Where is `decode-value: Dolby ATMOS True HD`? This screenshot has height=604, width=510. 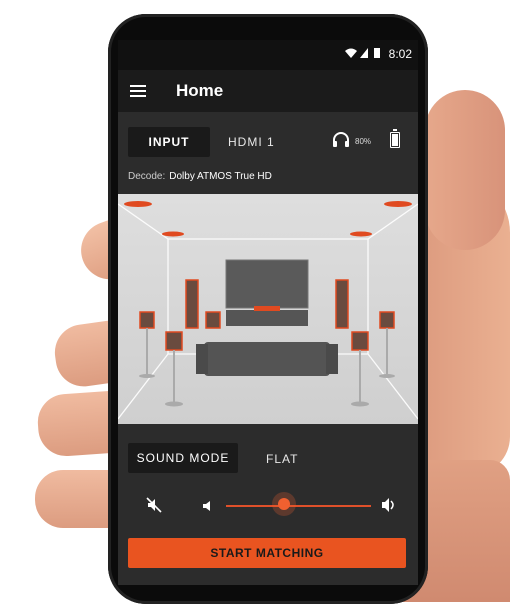 decode-value: Dolby ATMOS True HD is located at coordinates (220, 176).